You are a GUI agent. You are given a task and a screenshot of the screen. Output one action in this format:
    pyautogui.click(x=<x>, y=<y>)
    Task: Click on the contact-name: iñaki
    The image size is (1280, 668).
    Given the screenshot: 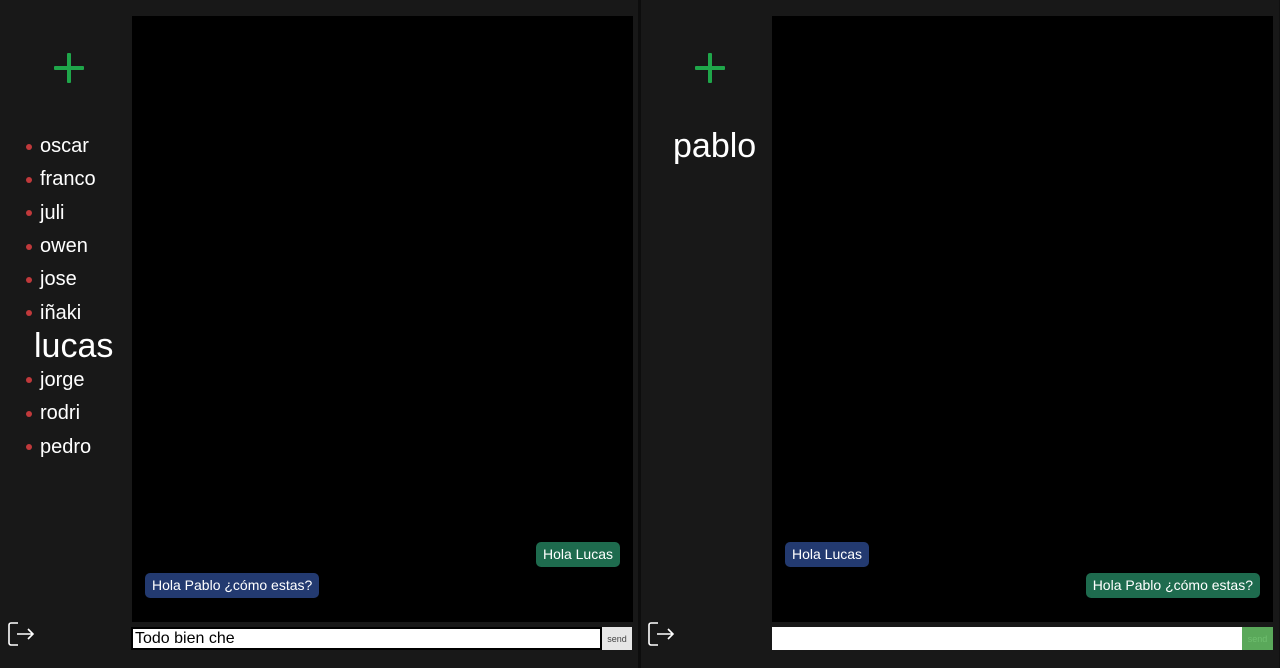 What is the action you would take?
    pyautogui.click(x=61, y=312)
    